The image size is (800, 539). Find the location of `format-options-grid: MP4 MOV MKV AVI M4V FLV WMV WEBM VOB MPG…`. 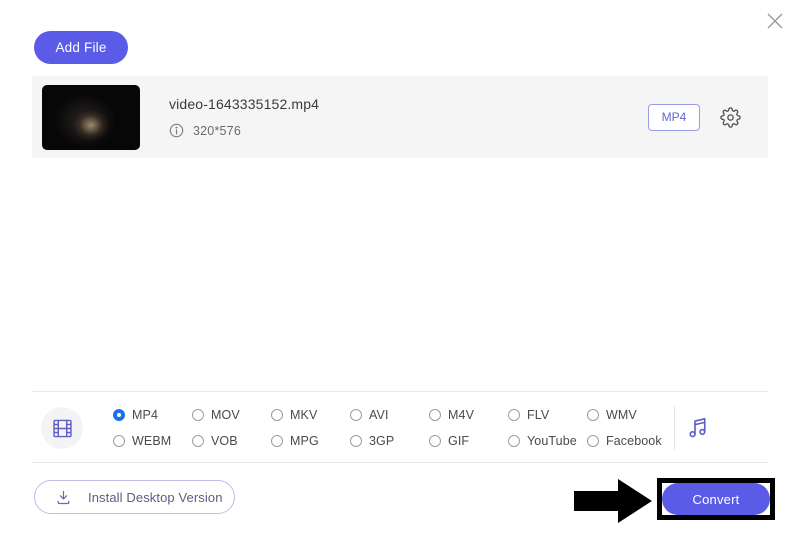

format-options-grid: MP4 MOV MKV AVI M4V FLV WMV WEBM VOB MPG… is located at coordinates (389, 428).